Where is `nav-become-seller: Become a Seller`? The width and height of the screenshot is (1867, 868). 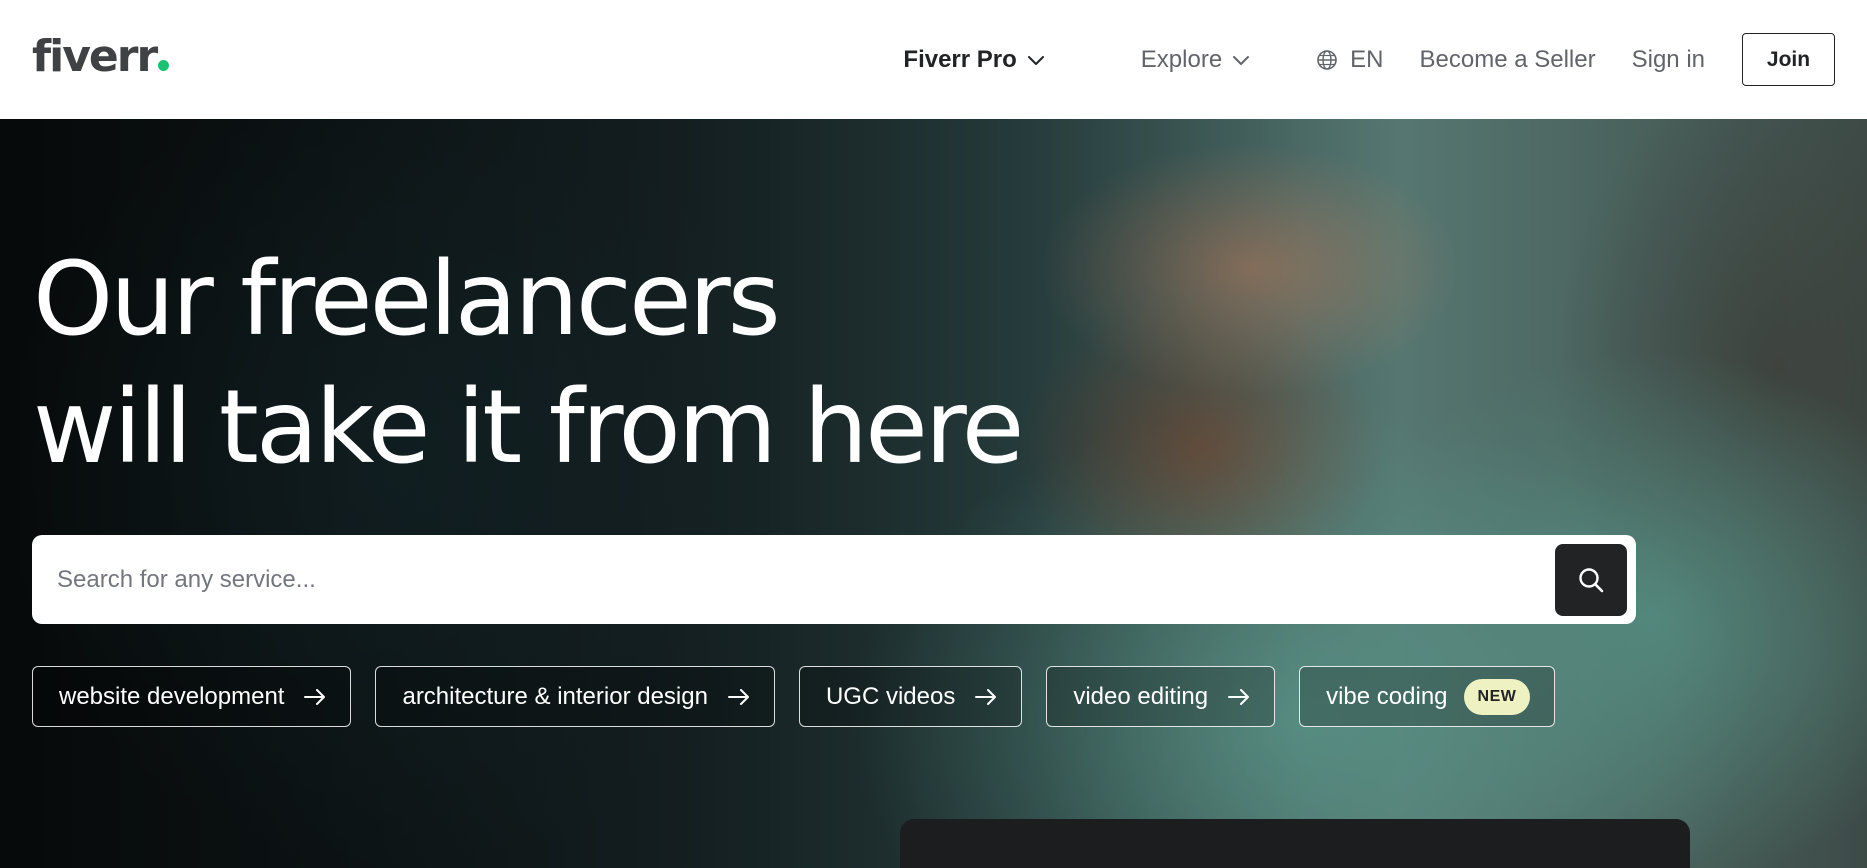
nav-become-seller: Become a Seller is located at coordinates (1508, 60).